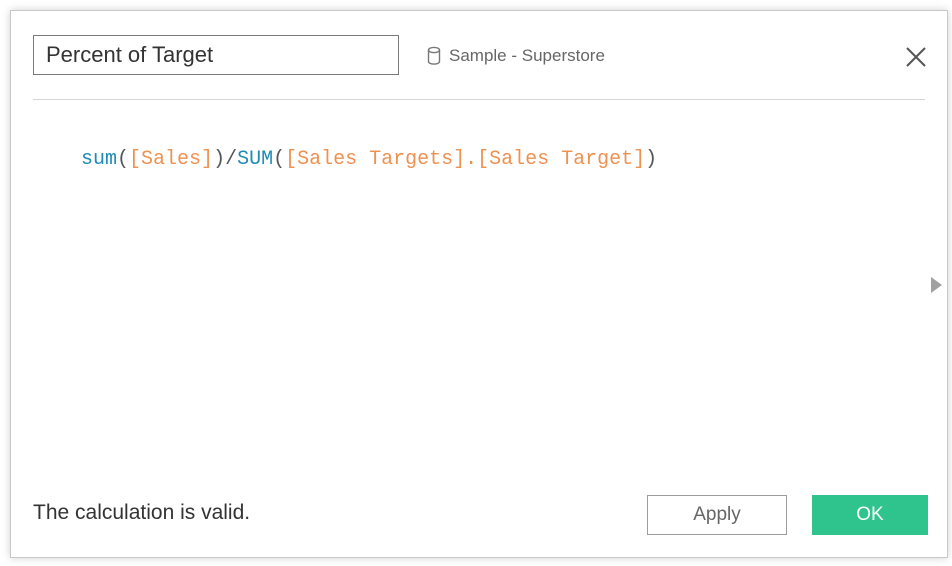 This screenshot has height=566, width=952. I want to click on header-divider, so click(479, 99).